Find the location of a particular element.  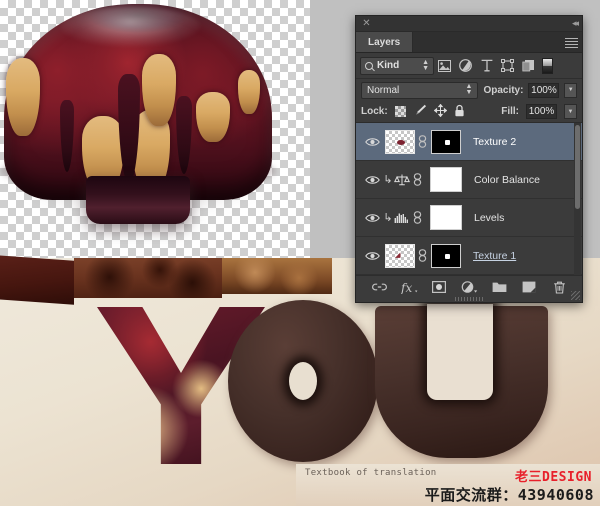

panel-resize-grip is located at coordinates (469, 299).